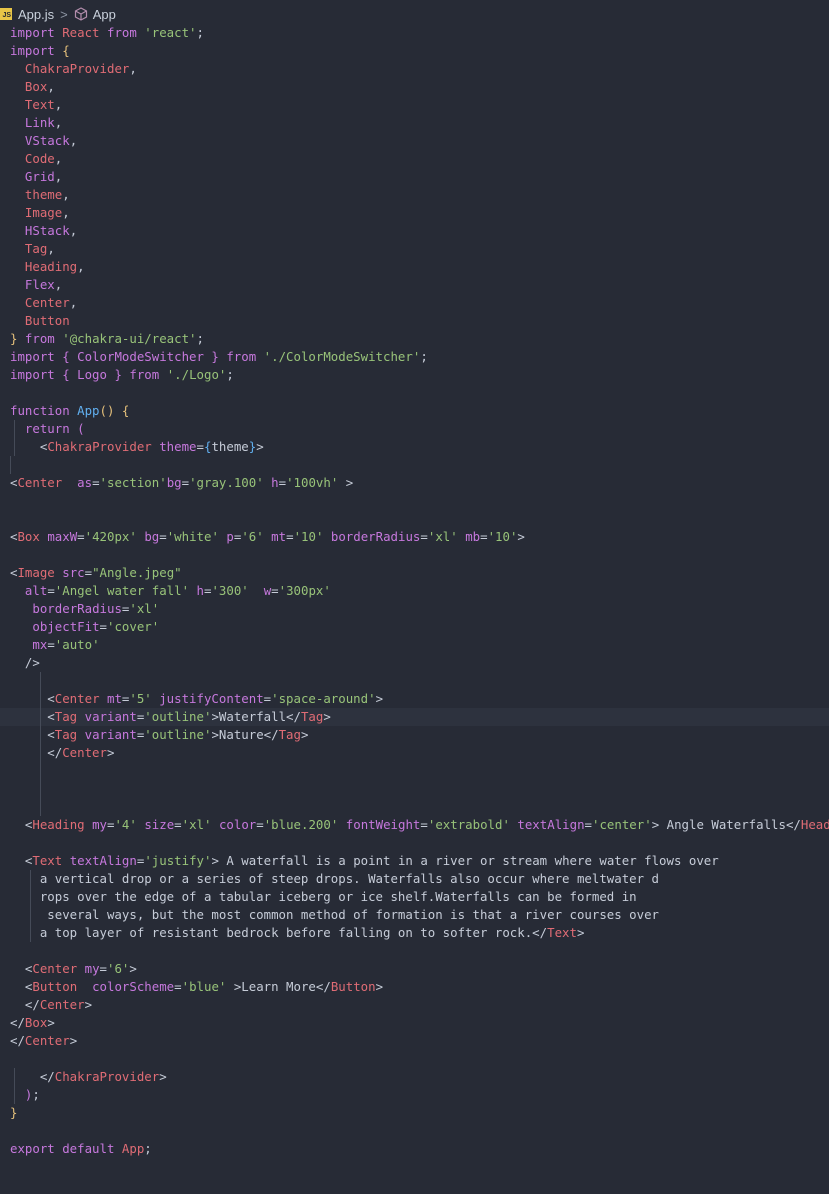 This screenshot has height=1194, width=829. Describe the element at coordinates (414, 1077) in the screenshot. I see `code-line: </ChakraProvider>` at that location.